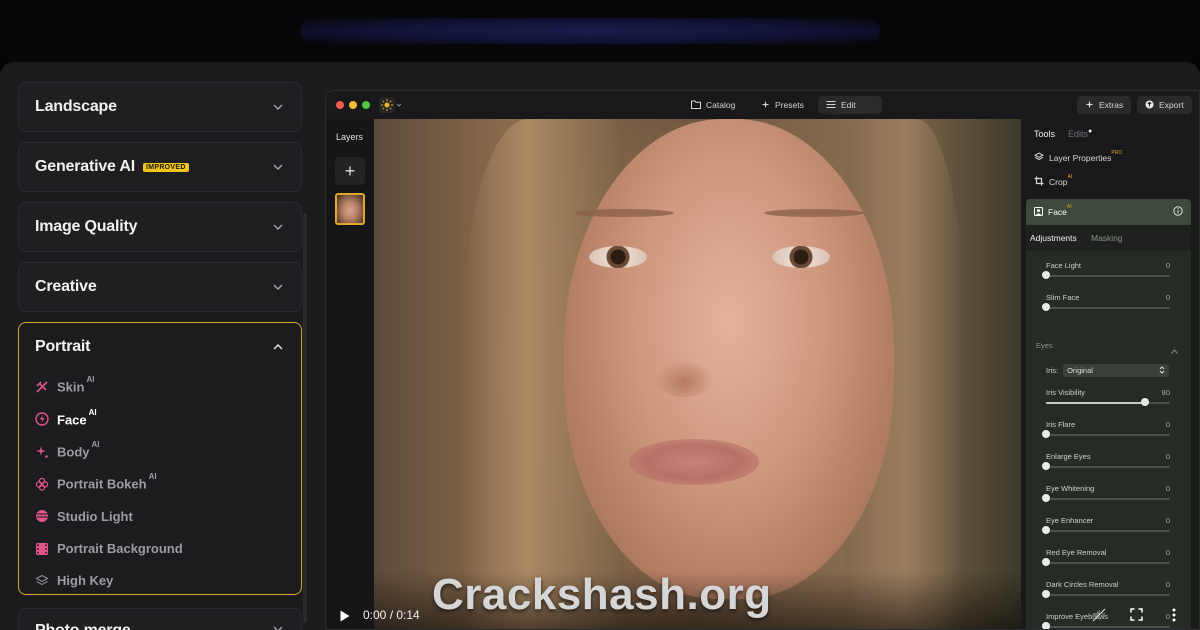  I want to click on play-button, so click(345, 618).